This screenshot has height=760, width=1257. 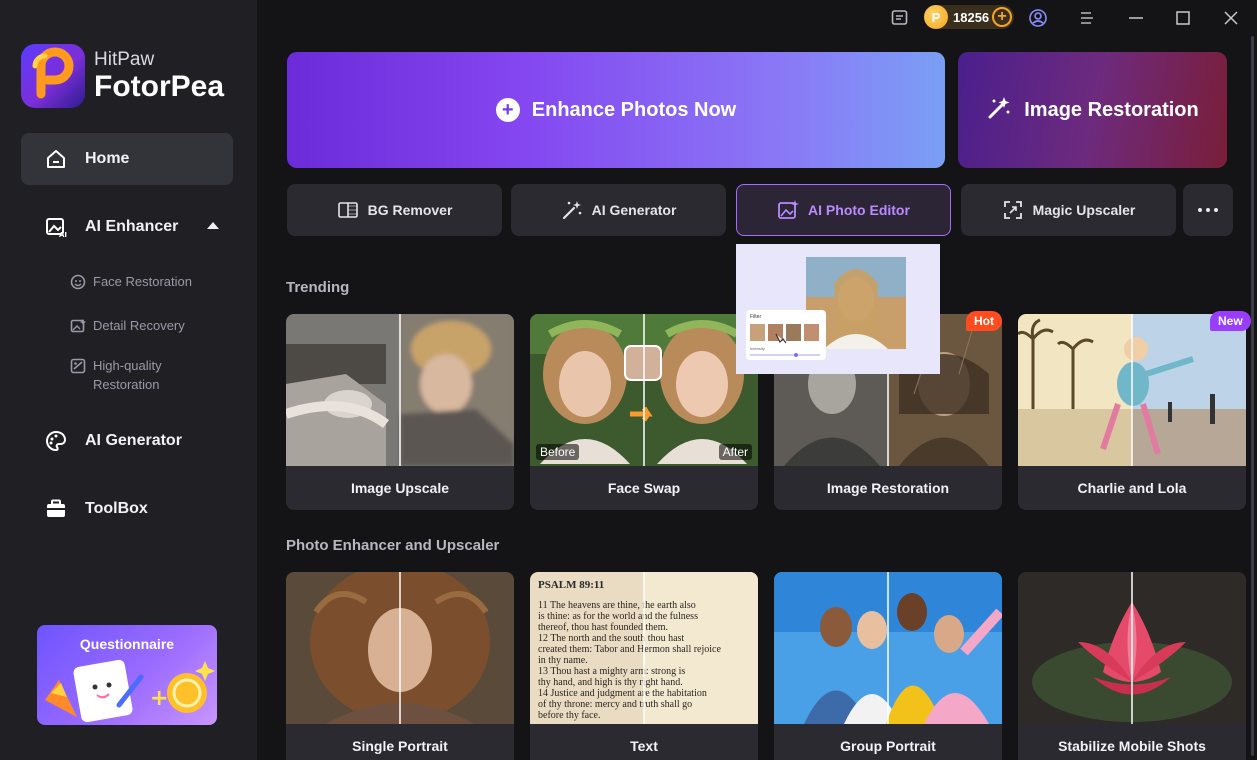 What do you see at coordinates (1111, 109) in the screenshot?
I see `image-restoration-label: Image Restoration` at bounding box center [1111, 109].